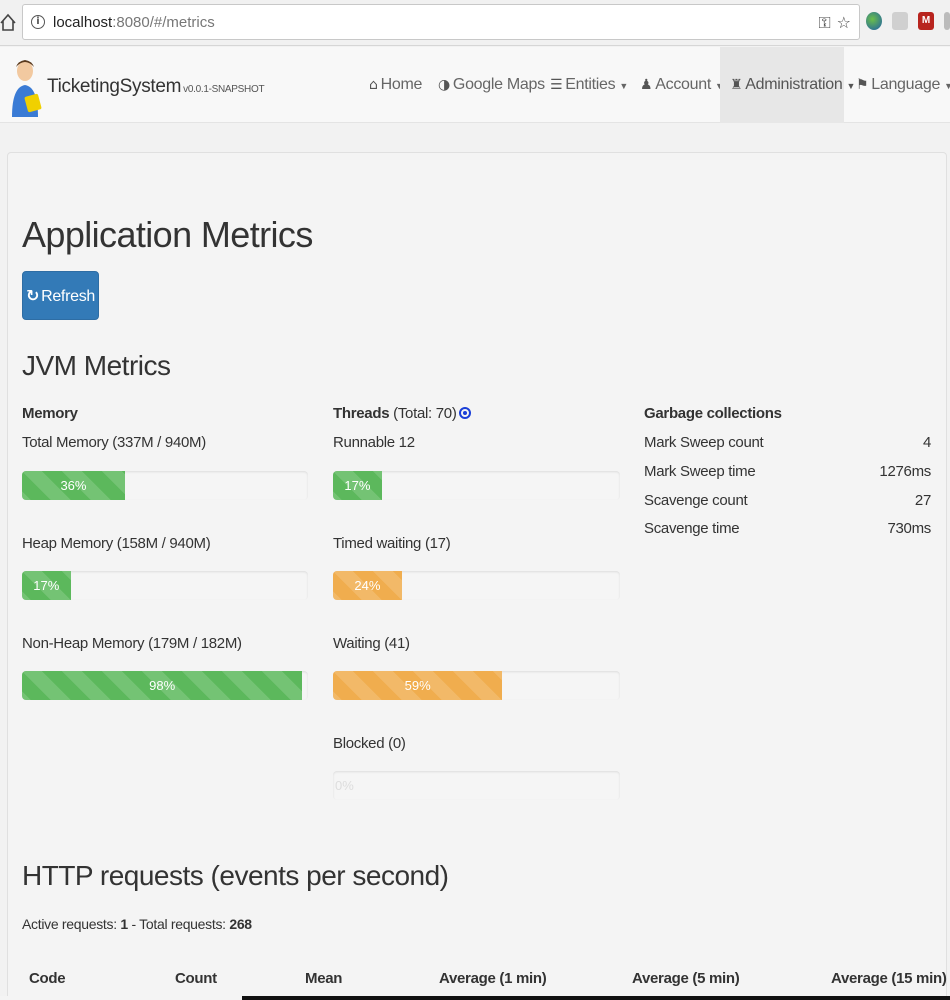 The image size is (950, 1000). I want to click on home-icon, so click(8, 22).